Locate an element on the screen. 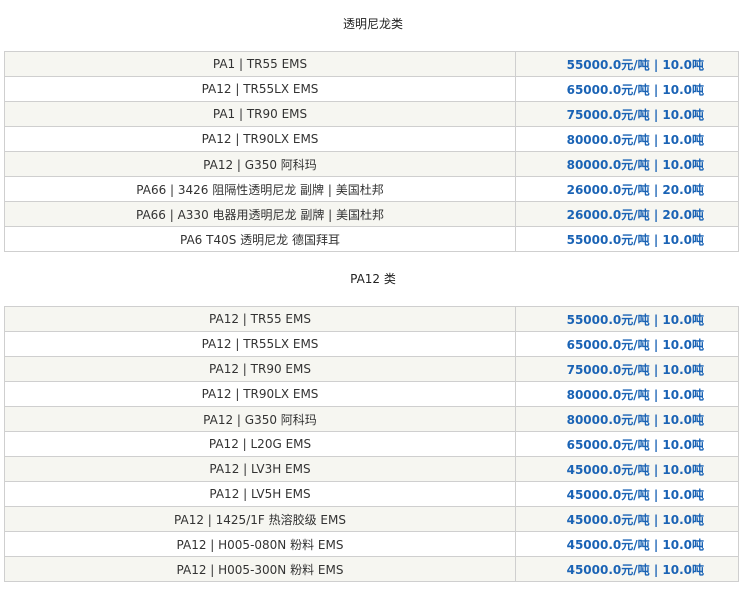 This screenshot has height=595, width=746. table-row: PA12 | LV3H EMS 45000.0元/吨 | 10.0吨 is located at coordinates (371, 469).